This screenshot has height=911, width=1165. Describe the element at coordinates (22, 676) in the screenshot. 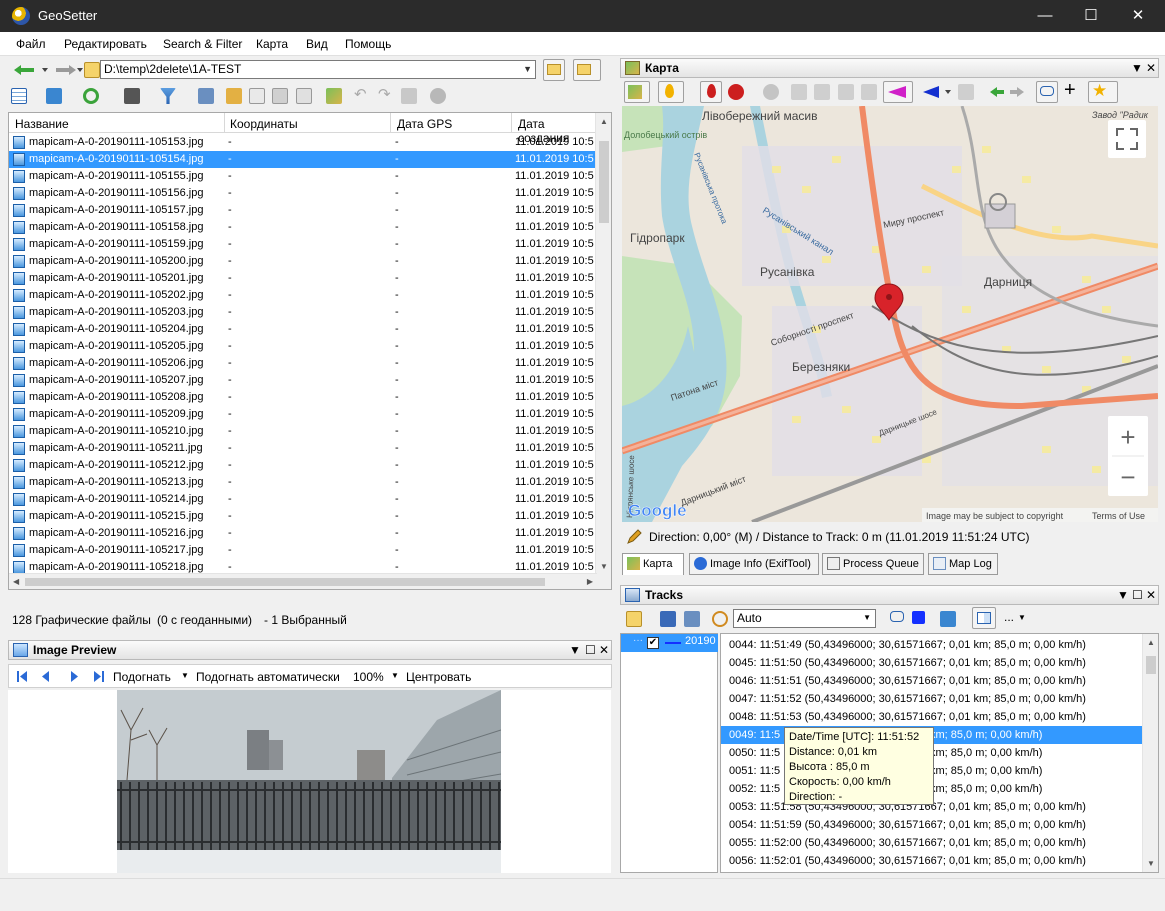

I see `first-image-icon` at that location.